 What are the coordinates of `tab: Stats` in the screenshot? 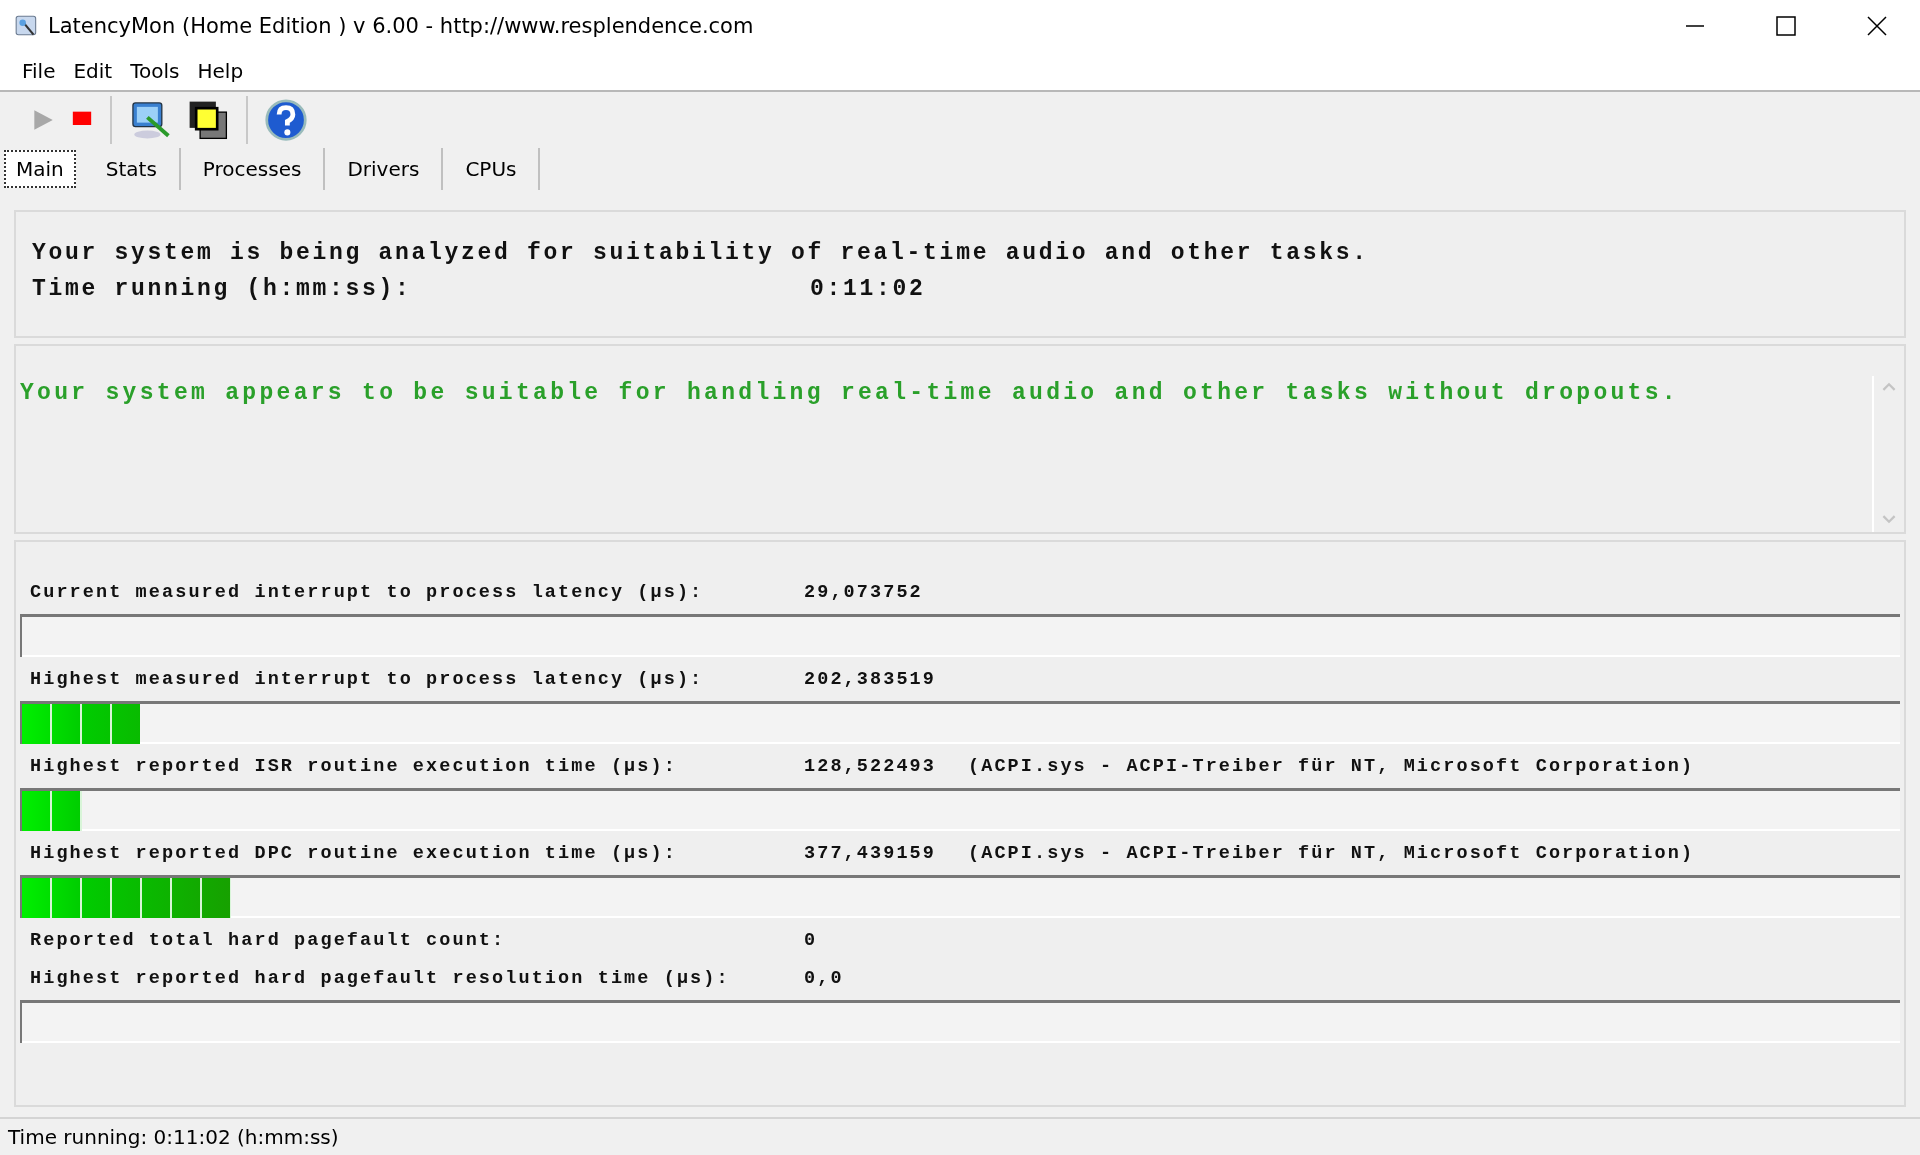 It's located at (132, 169).